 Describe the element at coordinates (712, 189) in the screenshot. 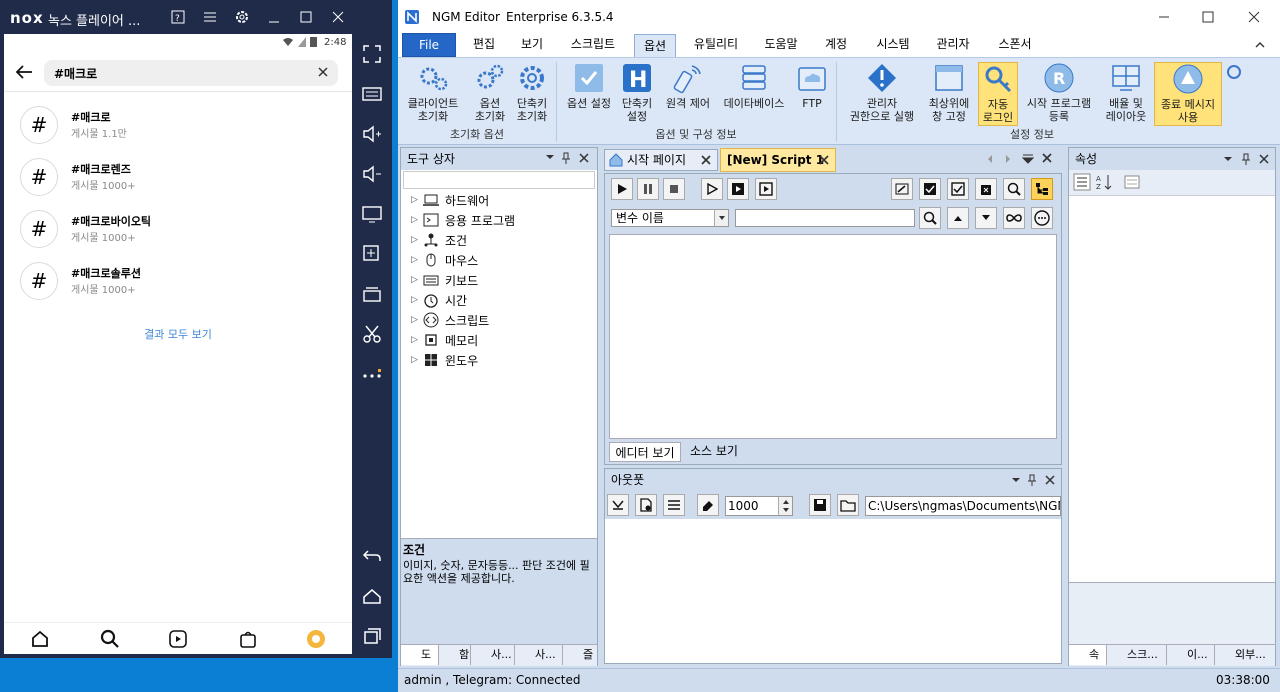

I see `run-step-icon` at that location.